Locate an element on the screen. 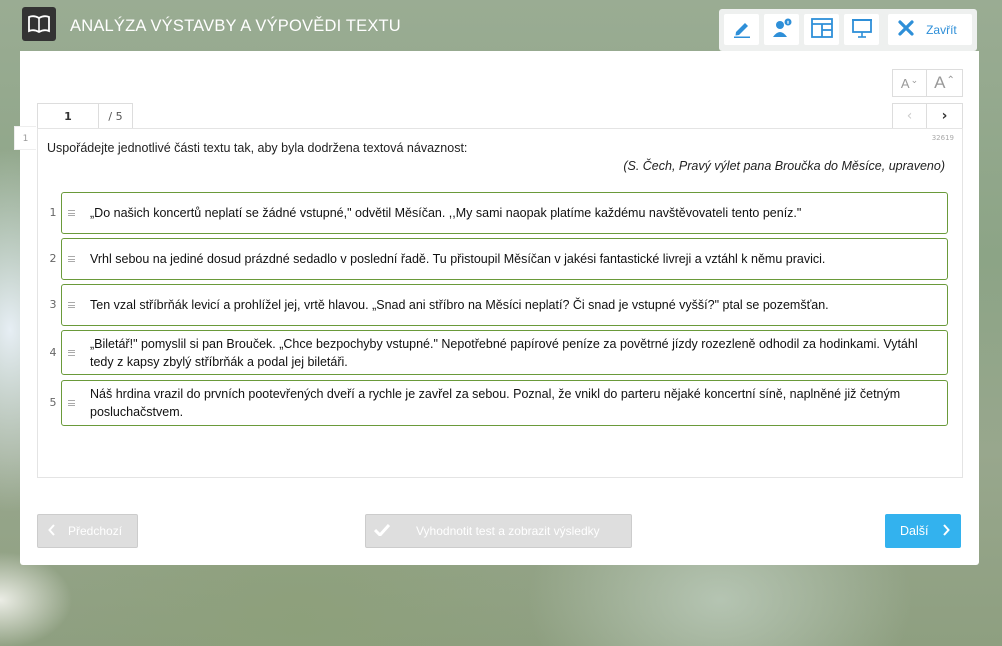  question-nav-arrows: ‹ › is located at coordinates (927, 115).